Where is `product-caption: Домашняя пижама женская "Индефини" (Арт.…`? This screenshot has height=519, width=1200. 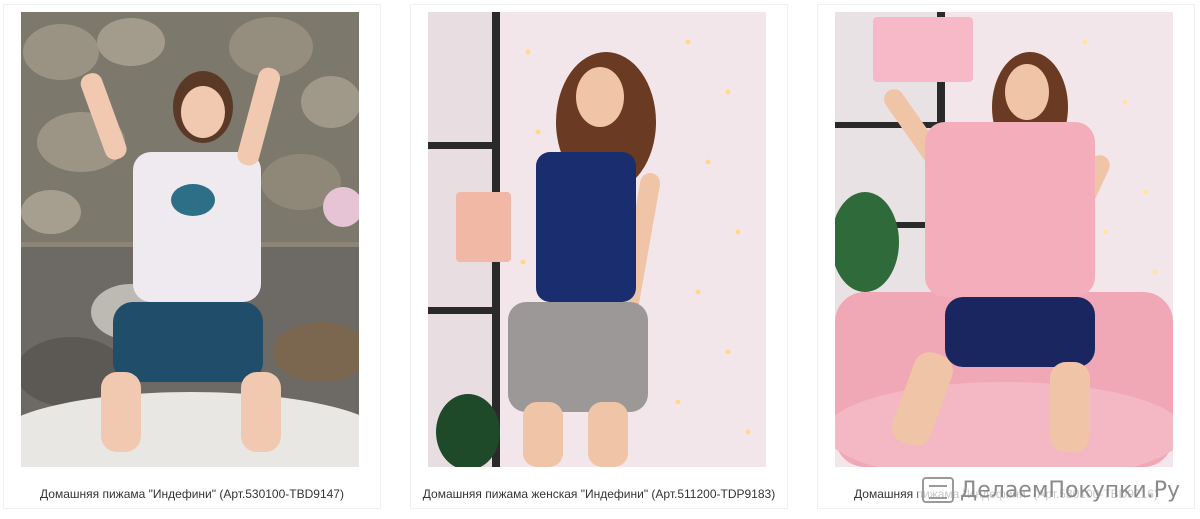
product-caption: Домашняя пижама женская "Индефини" (Арт.… is located at coordinates (599, 494).